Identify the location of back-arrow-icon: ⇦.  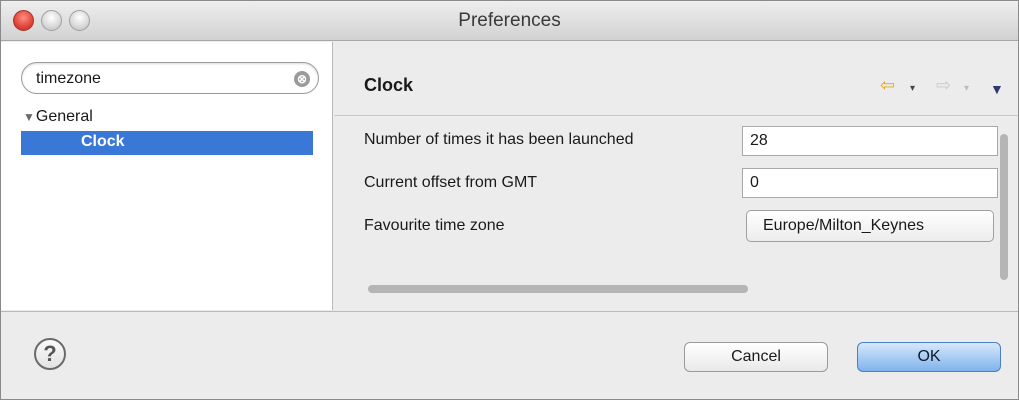
(887, 85).